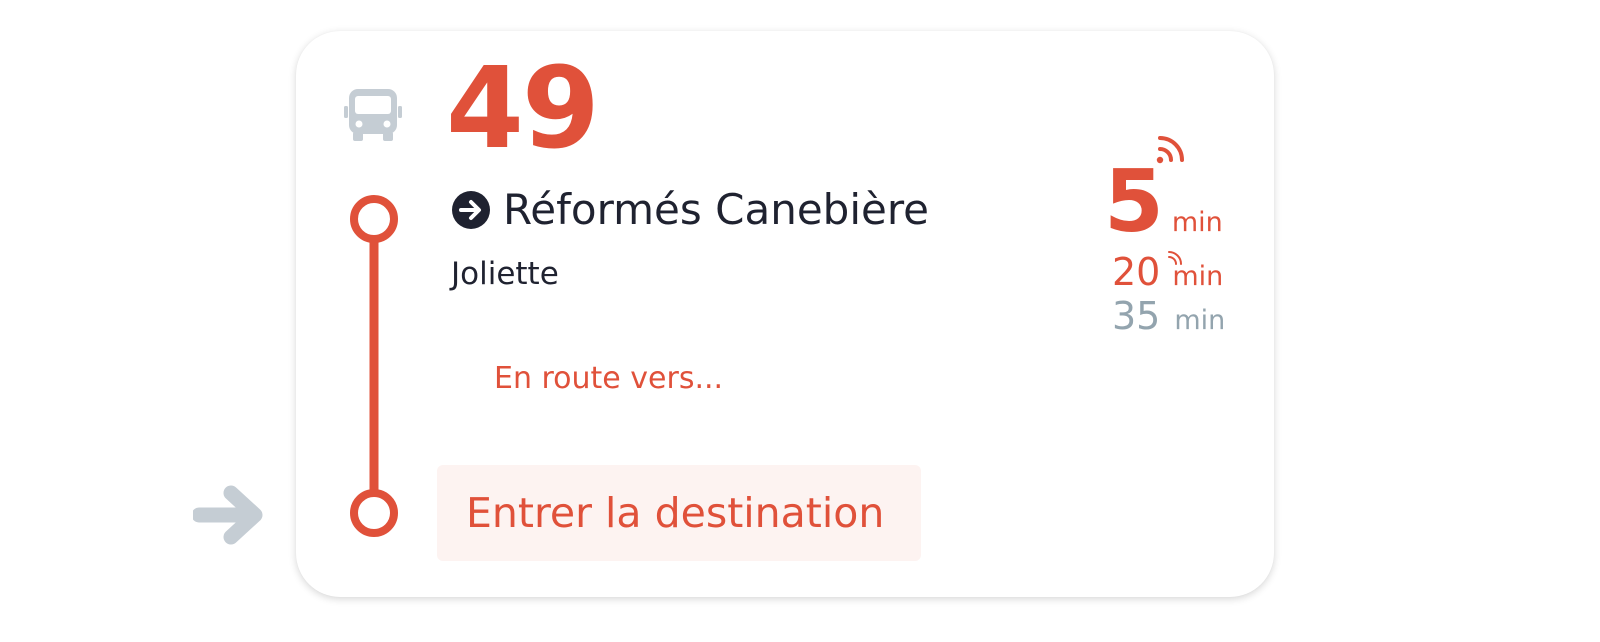 This screenshot has width=1600, height=642. Describe the element at coordinates (1168, 316) in the screenshot. I see `third-departure: 35 min` at that location.